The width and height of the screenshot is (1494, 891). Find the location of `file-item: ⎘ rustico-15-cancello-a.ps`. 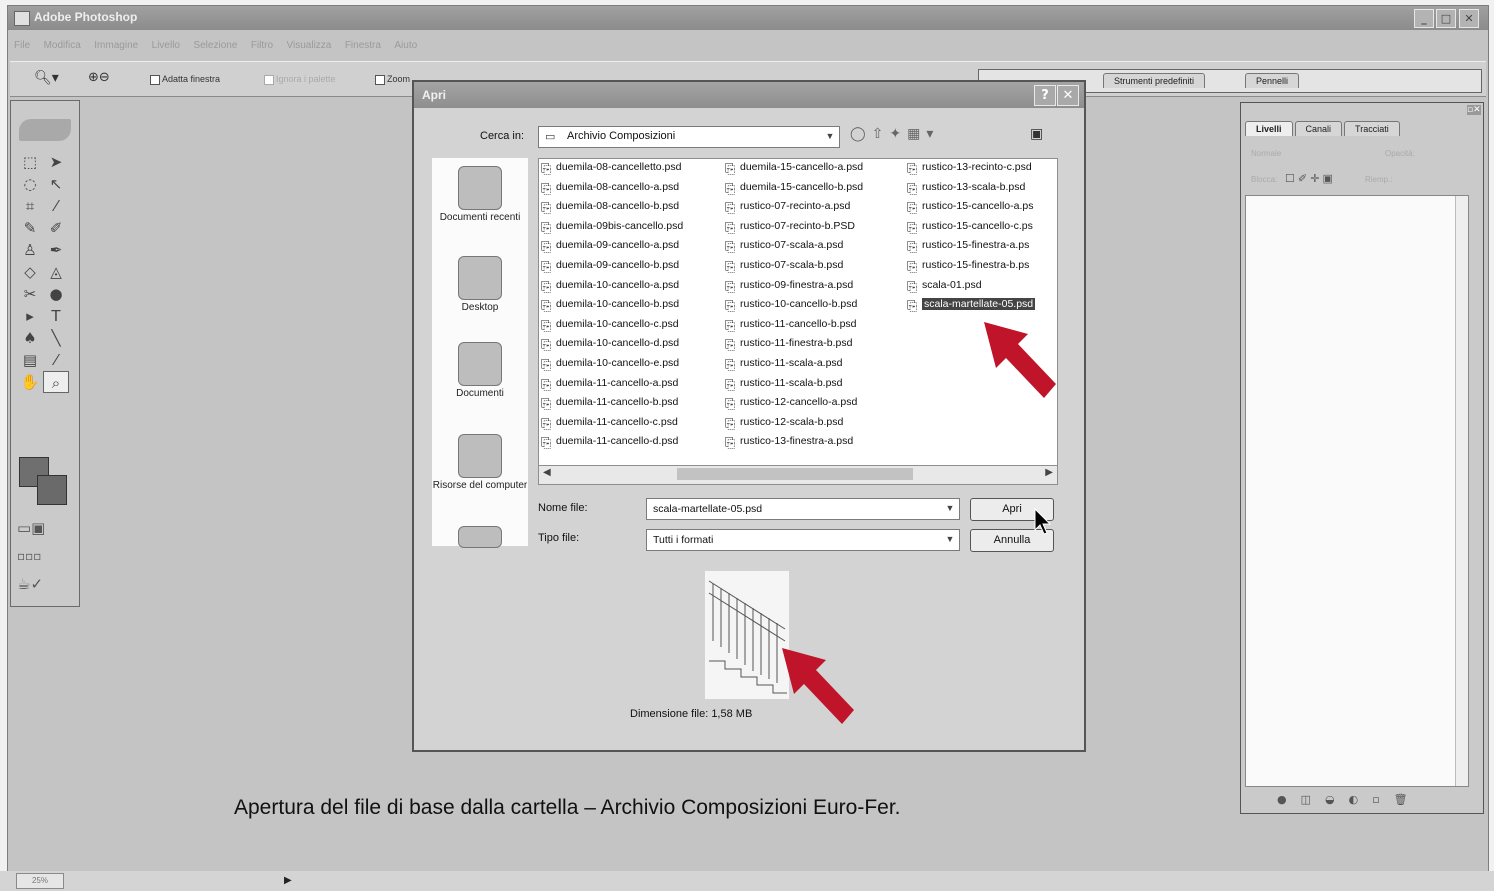

file-item: ⎘ rustico-15-cancello-a.ps is located at coordinates (971, 210).